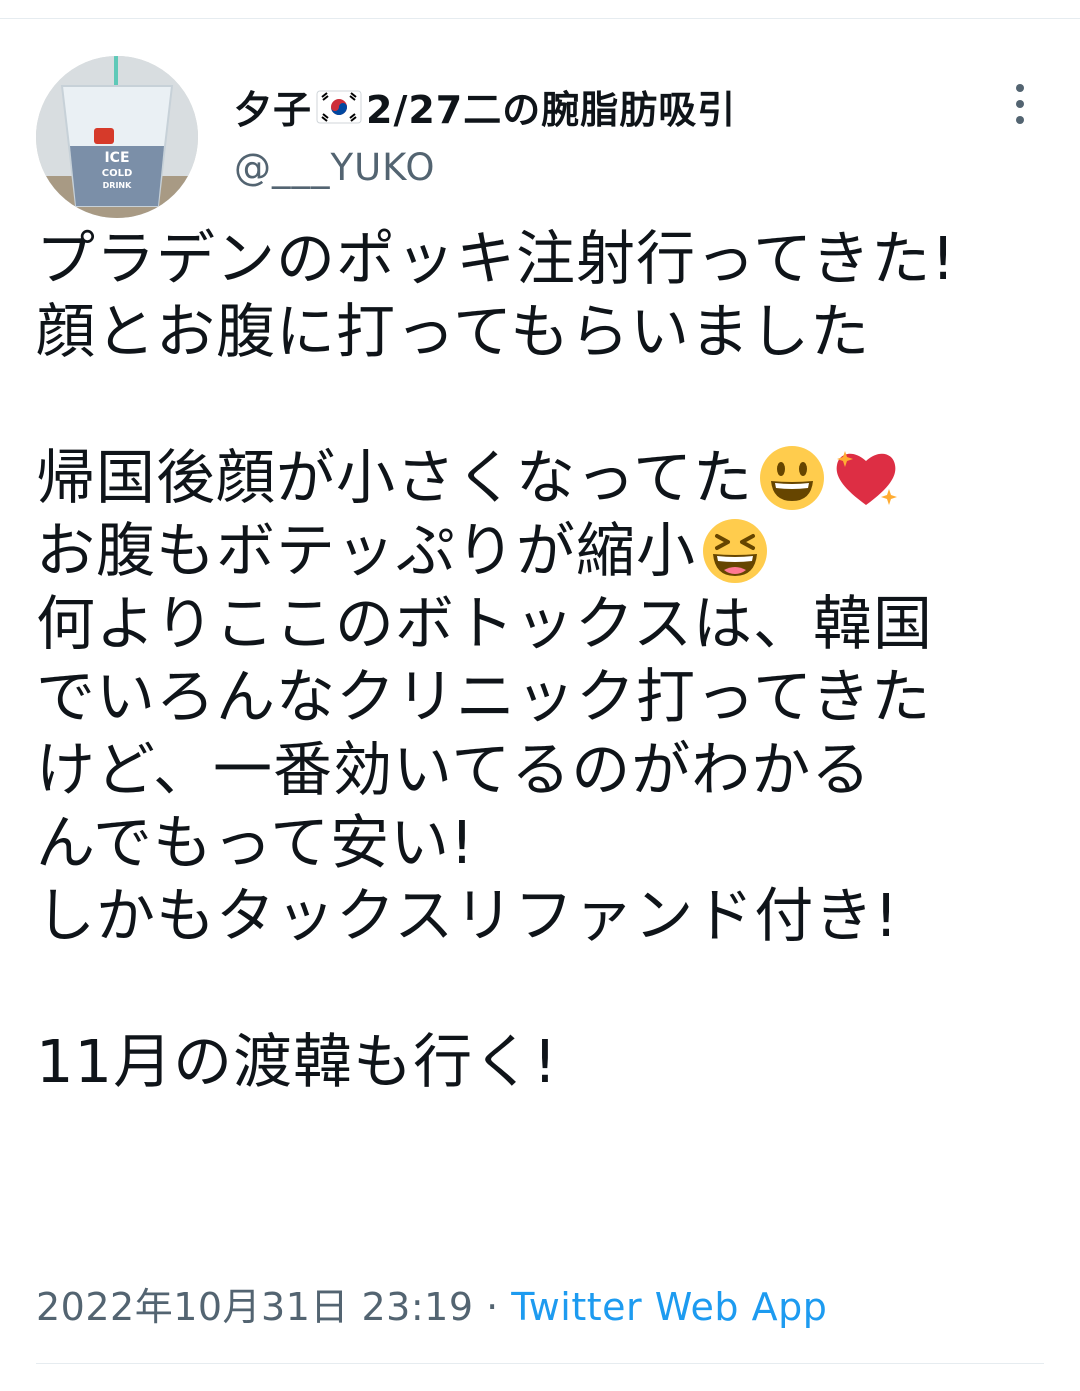  I want to click on tweet-metadata: 2022年10月31日 23:19 · Twitter Web App, so click(431, 1303).